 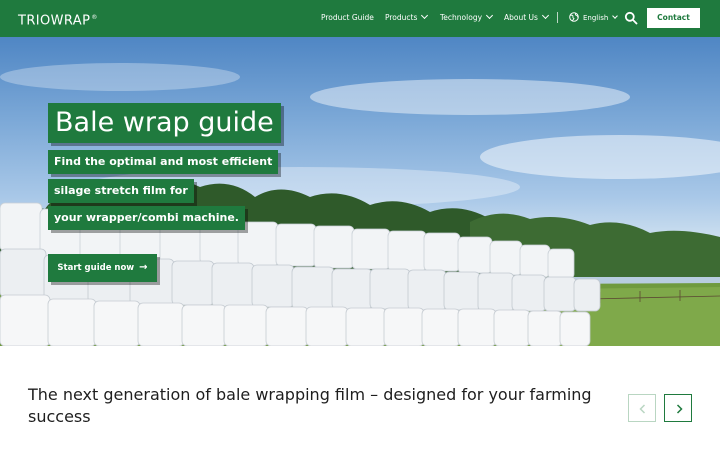 I want to click on chevron-left-icon, so click(x=642, y=409).